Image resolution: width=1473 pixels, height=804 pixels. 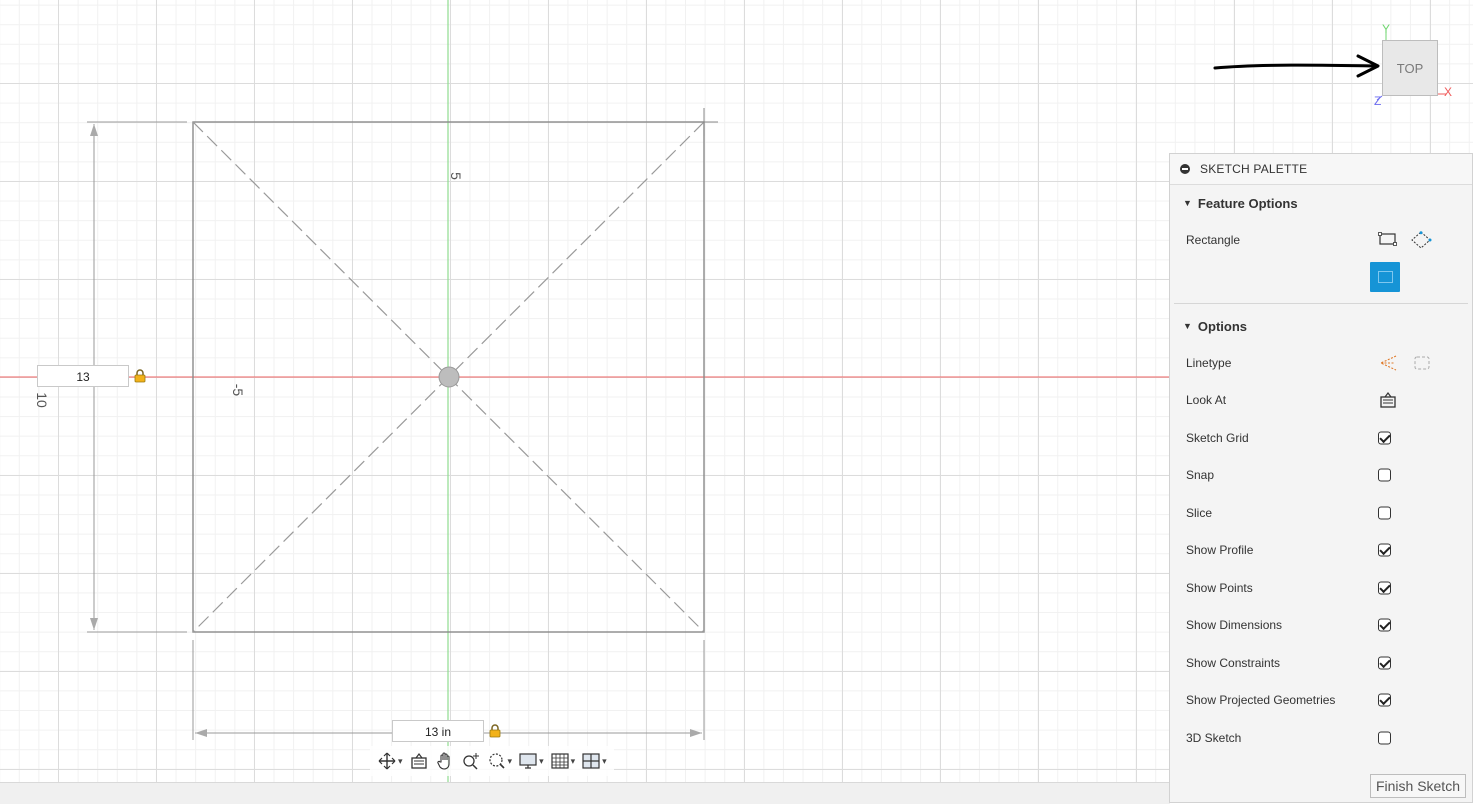 What do you see at coordinates (1321, 663) in the screenshot?
I see `option-row: Show Constraints` at bounding box center [1321, 663].